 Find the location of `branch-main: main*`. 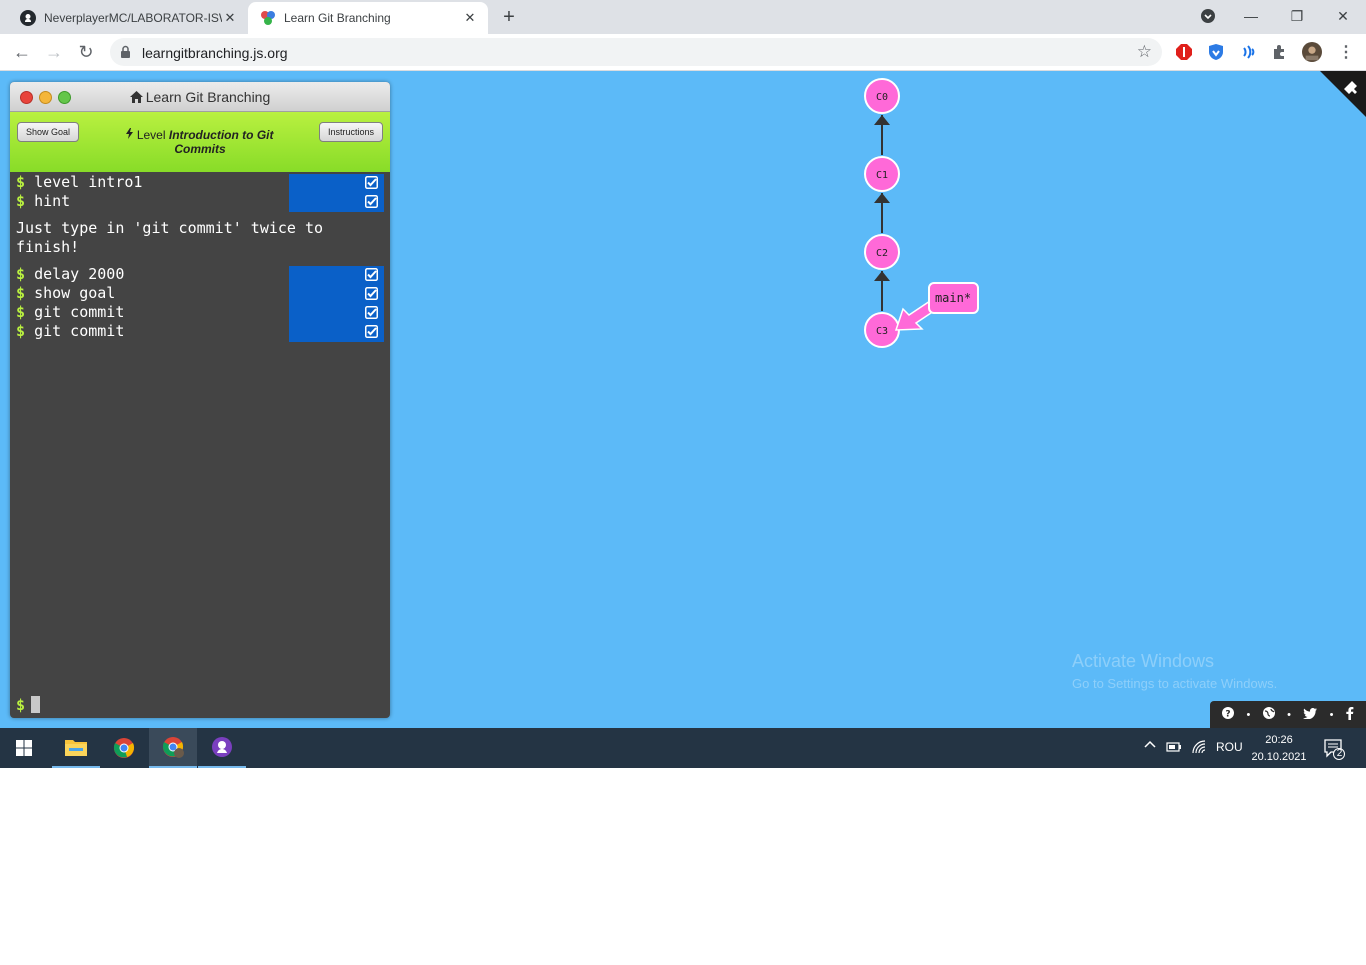

branch-main: main* is located at coordinates (936, 306).